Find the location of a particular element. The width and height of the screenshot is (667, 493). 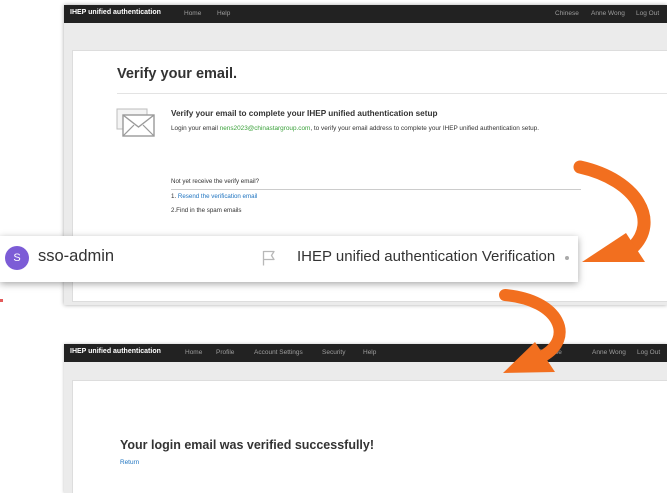

resend-verification-link: Resend the verification email is located at coordinates (217, 196).